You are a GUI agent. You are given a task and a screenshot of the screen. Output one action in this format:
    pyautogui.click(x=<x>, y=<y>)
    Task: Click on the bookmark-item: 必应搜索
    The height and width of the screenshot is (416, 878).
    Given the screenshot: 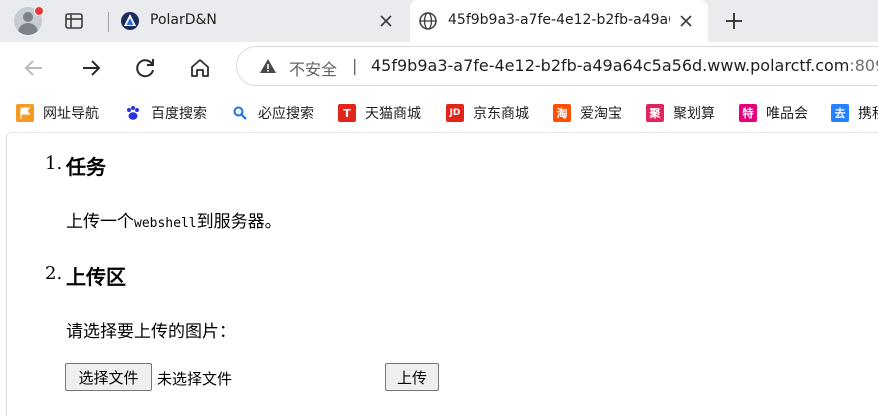 What is the action you would take?
    pyautogui.click(x=272, y=113)
    